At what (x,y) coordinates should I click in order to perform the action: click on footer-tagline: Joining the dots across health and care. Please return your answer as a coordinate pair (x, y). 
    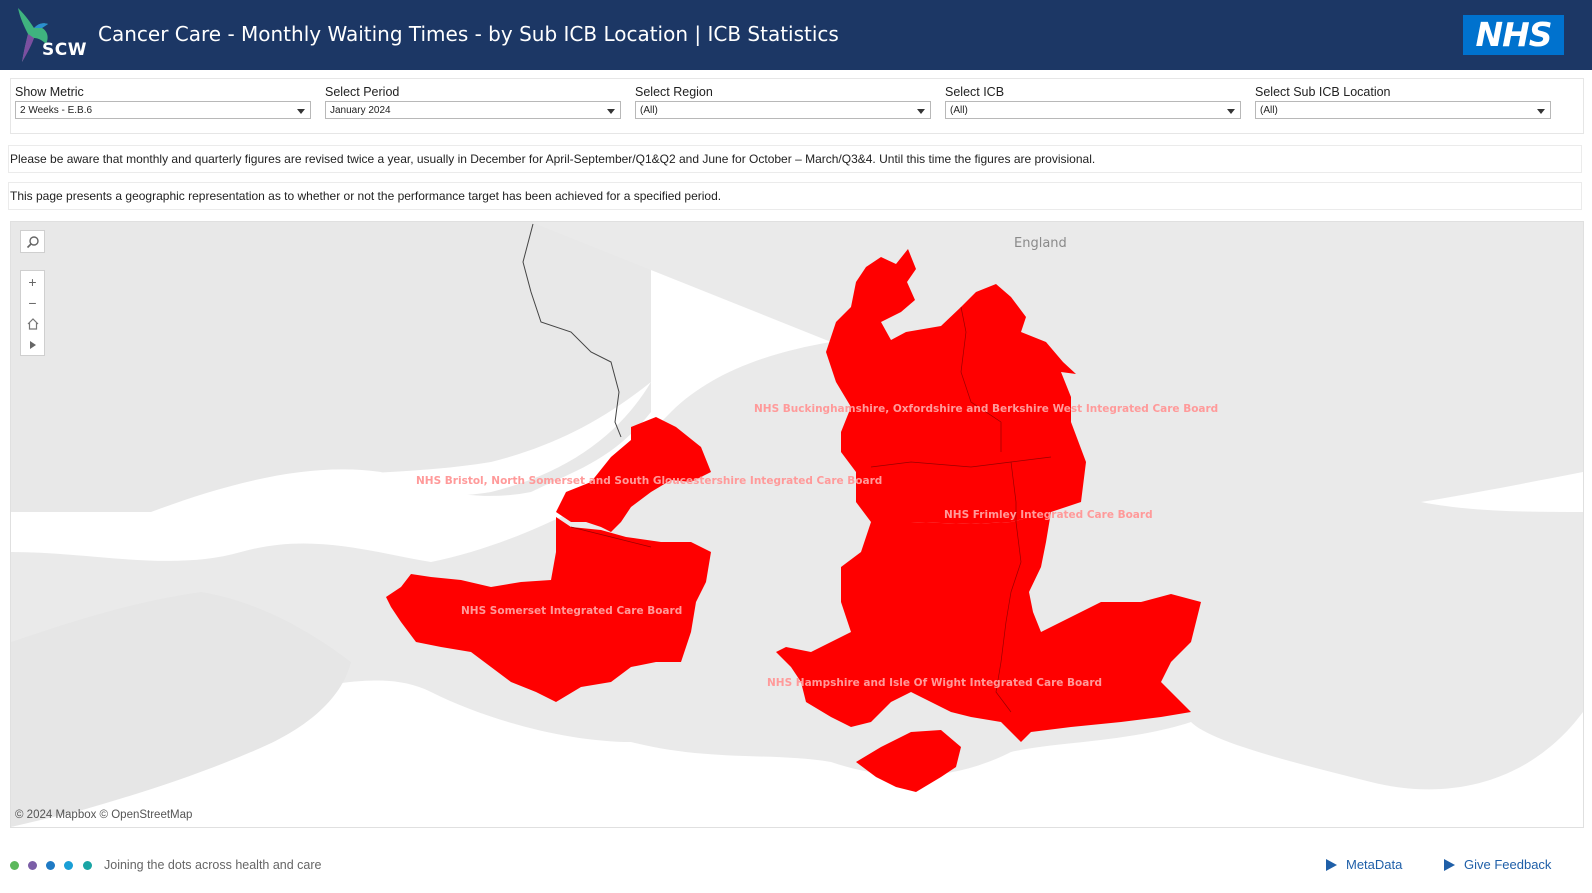
    Looking at the image, I should click on (213, 865).